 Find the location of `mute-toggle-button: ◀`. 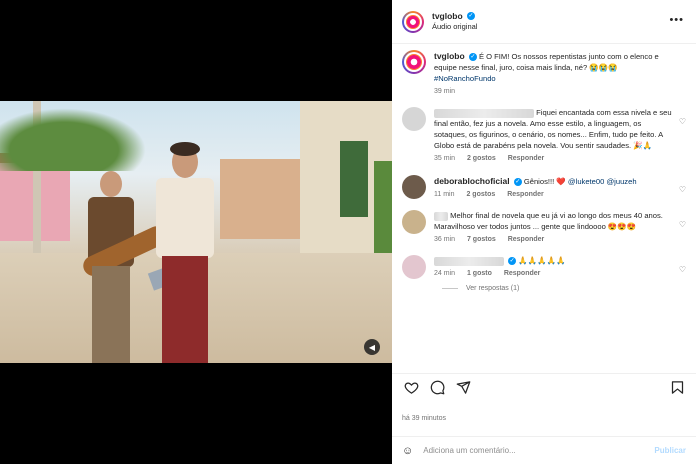

mute-toggle-button: ◀ is located at coordinates (372, 347).